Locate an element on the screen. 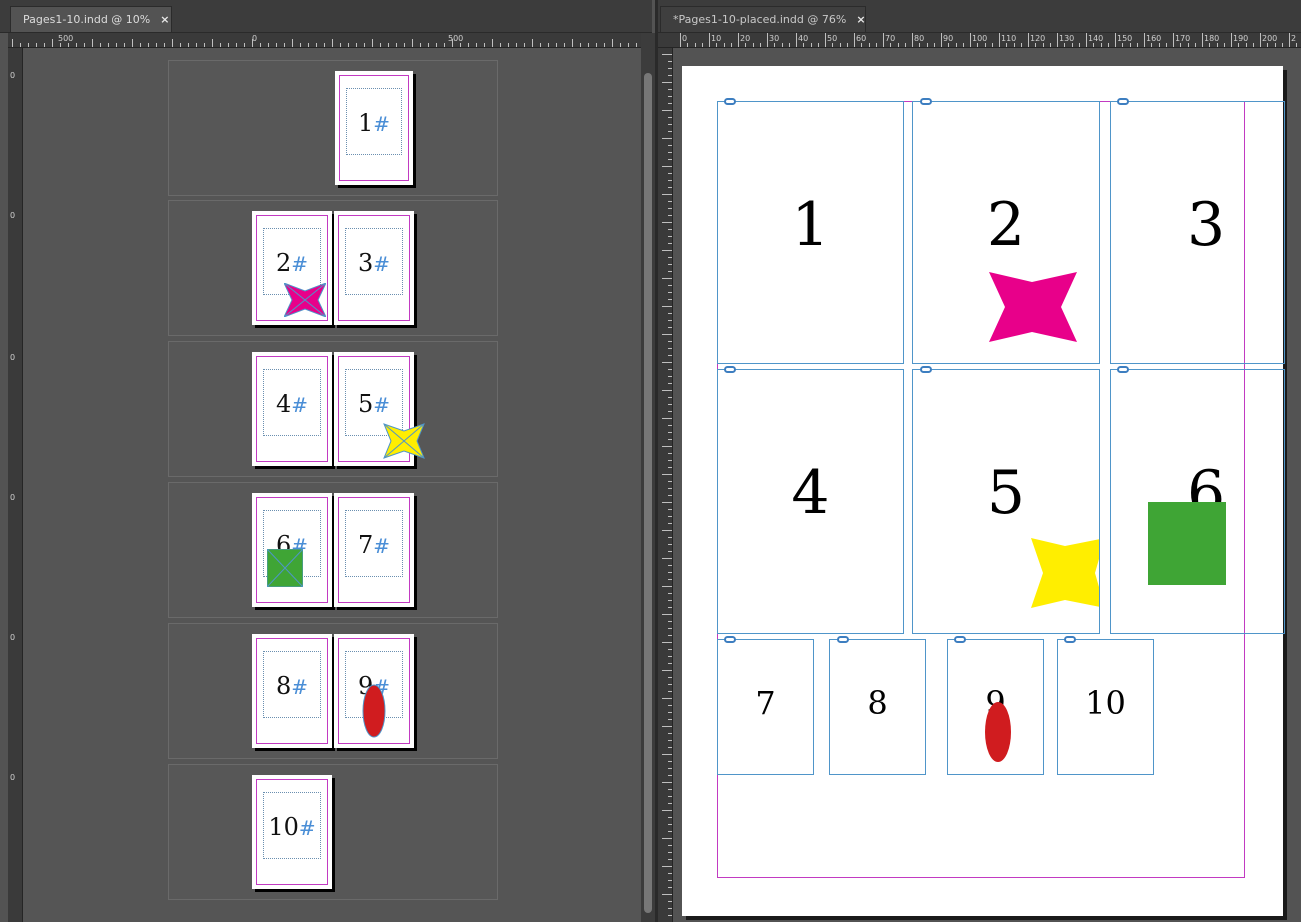 Image resolution: width=1301 pixels, height=922 pixels. placed-page-frame-2: 2 is located at coordinates (1006, 232).